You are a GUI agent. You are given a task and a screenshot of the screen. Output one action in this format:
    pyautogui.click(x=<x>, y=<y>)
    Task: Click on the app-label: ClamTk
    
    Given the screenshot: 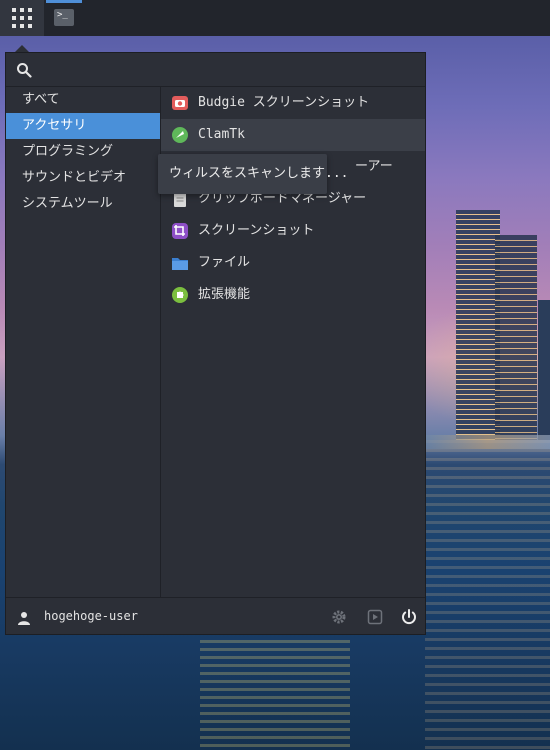 What is the action you would take?
    pyautogui.click(x=221, y=134)
    